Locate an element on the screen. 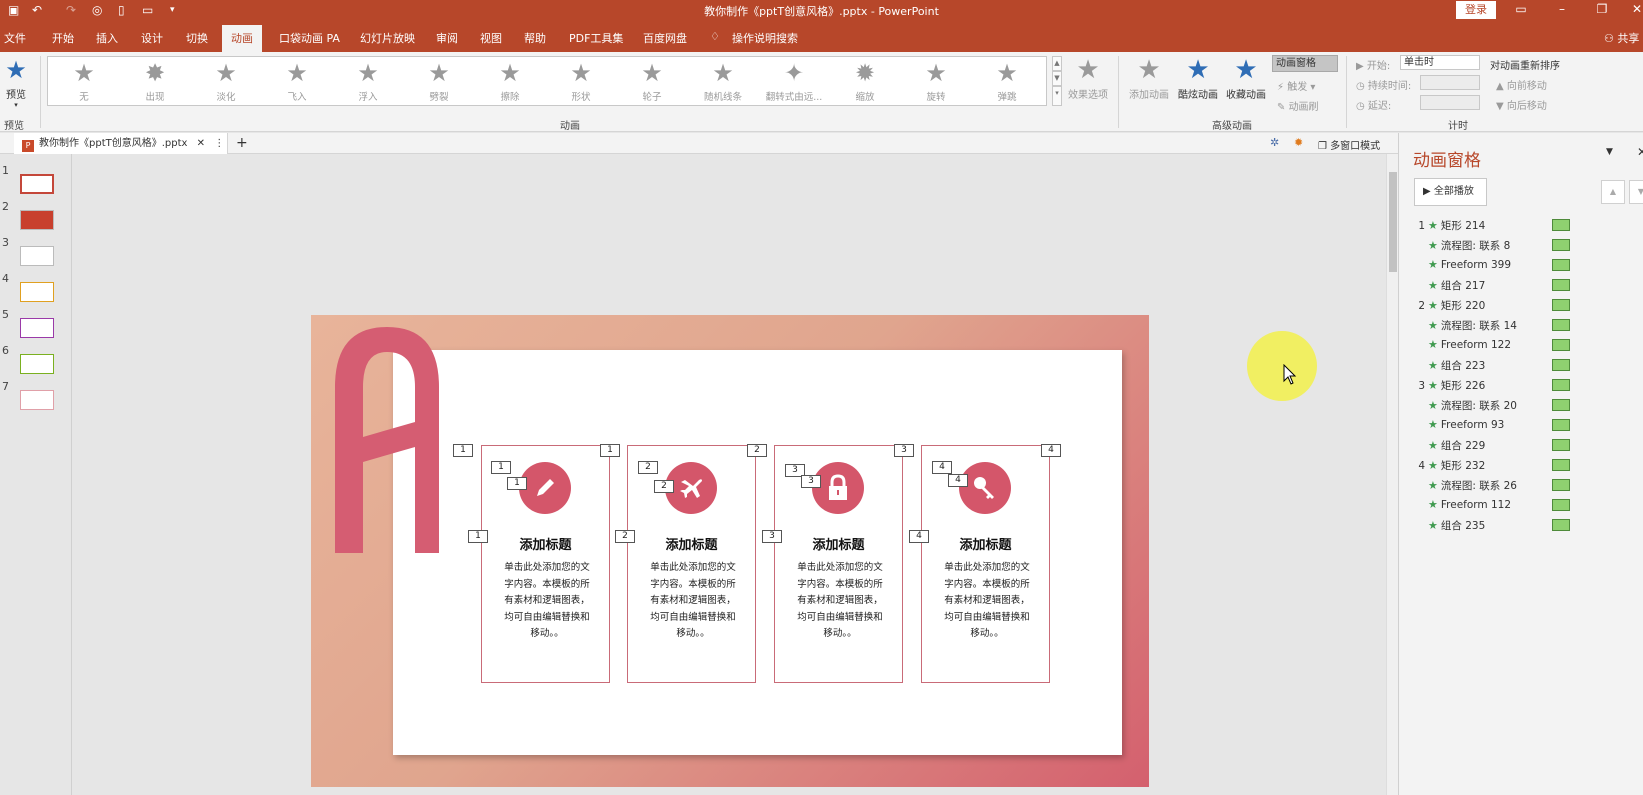  letter-a-graphic is located at coordinates (387, 440).